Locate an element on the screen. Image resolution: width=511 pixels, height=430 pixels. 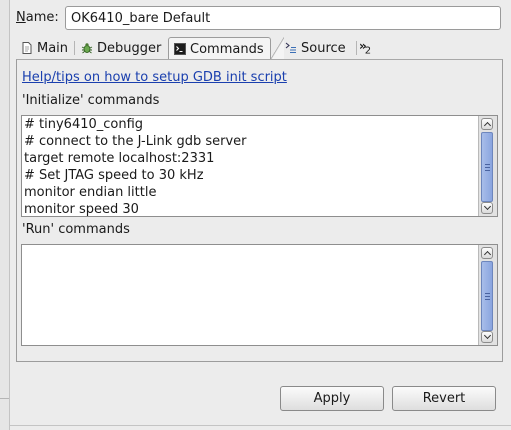
tab-overflow-chevron: »2 is located at coordinates (365, 47).